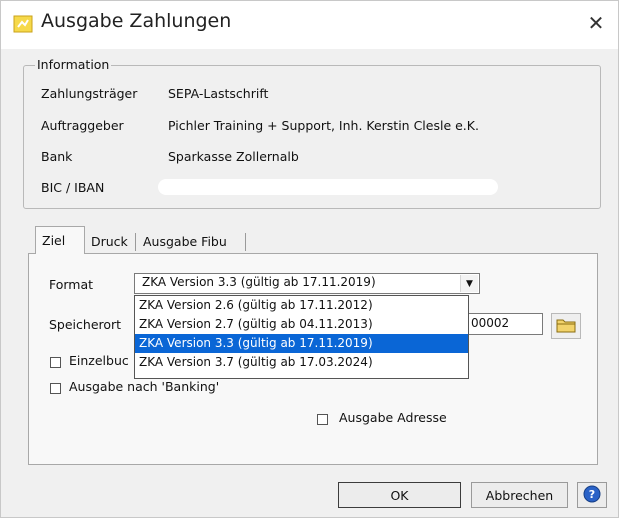 The height and width of the screenshot is (518, 619). What do you see at coordinates (596, 23) in the screenshot?
I see `close-icon: ✕` at bounding box center [596, 23].